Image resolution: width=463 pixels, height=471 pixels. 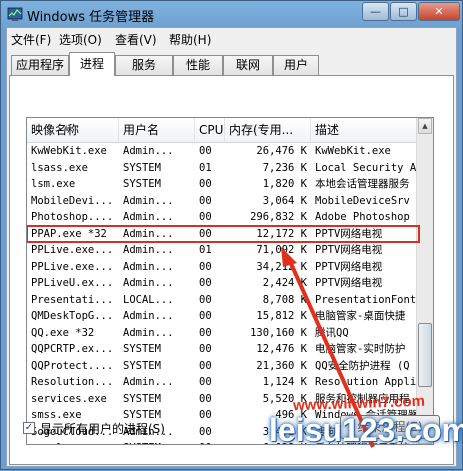 I want to click on table-row: QQProtect.... SYSTEM 00 21,360 K QQ安全防护进程 (Q, so click(x=223, y=366).